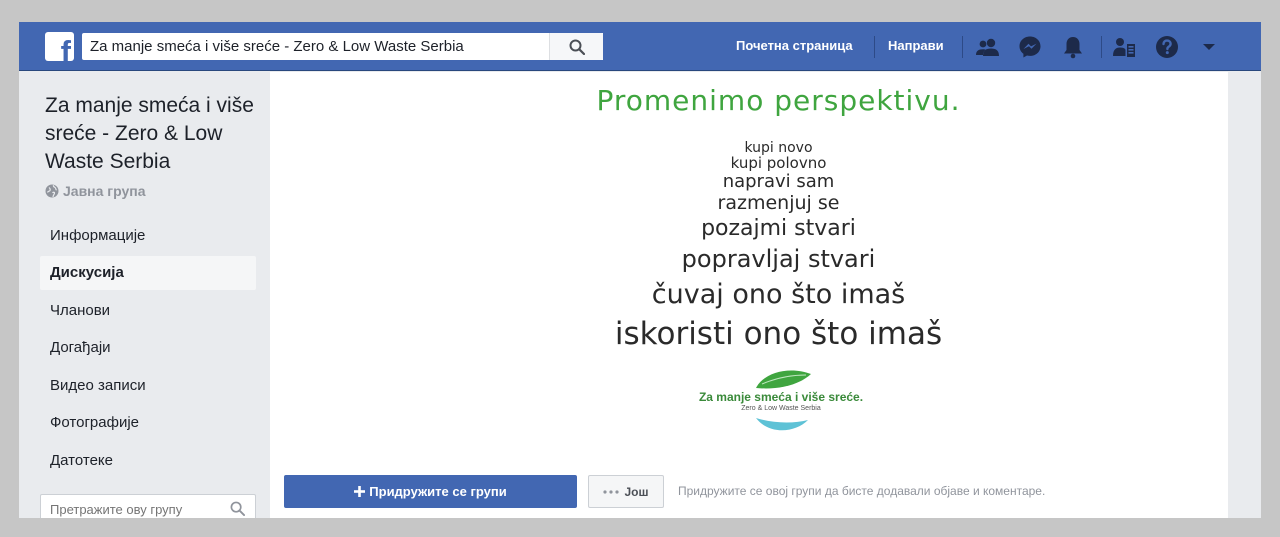  I want to click on more-label: Још, so click(636, 491).